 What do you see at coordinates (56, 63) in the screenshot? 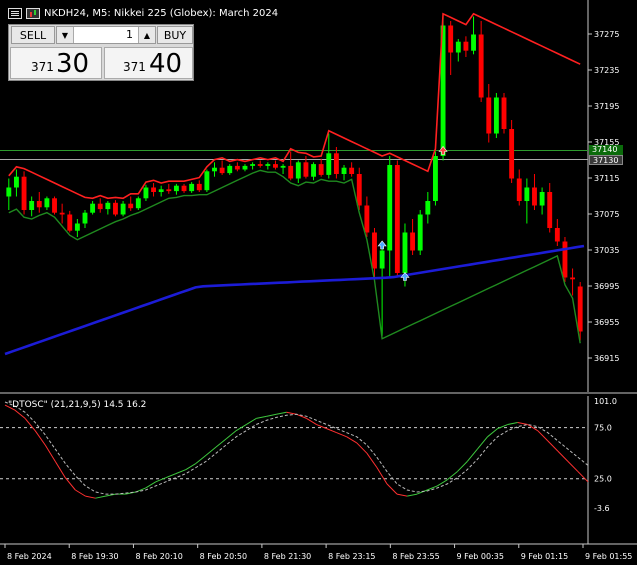
I see `sell-price-cell: 371 30` at bounding box center [56, 63].